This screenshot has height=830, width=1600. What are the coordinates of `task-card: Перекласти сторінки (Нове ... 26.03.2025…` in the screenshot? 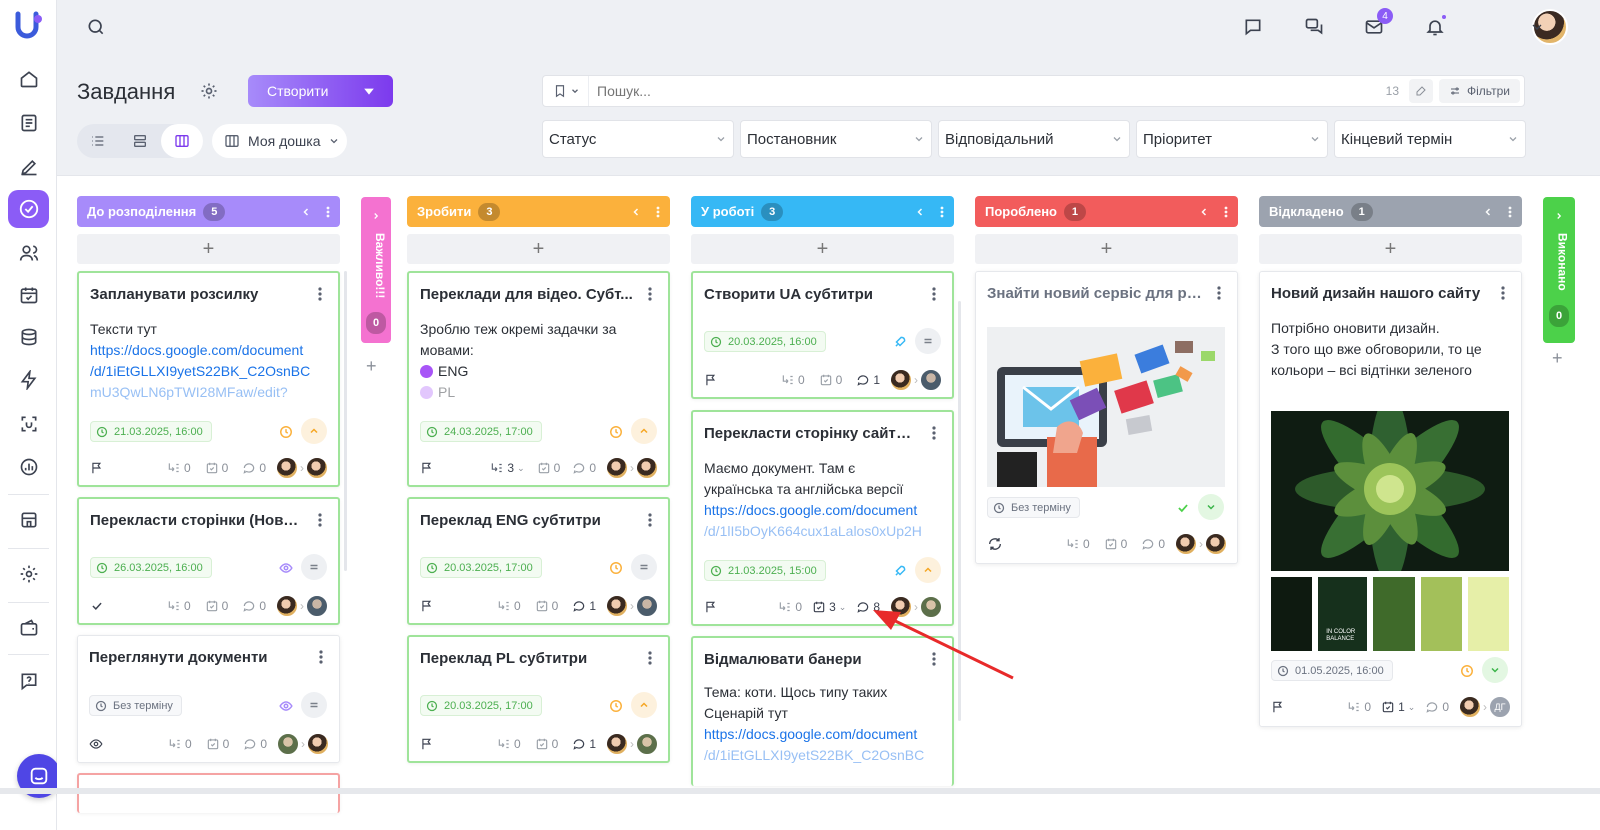 It's located at (208, 561).